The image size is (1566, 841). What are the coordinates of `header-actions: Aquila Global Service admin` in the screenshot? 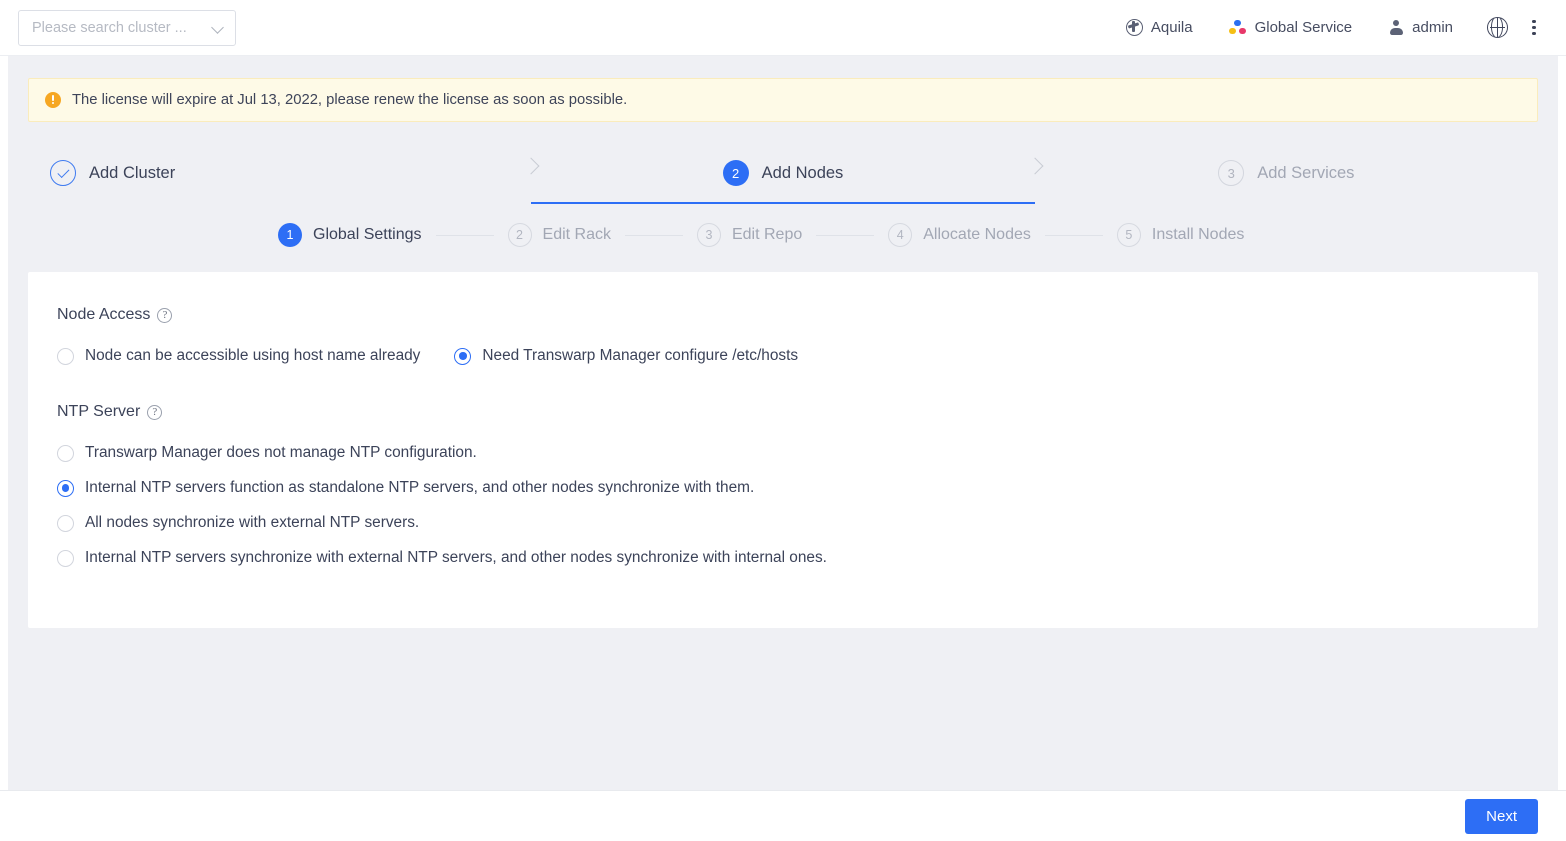 It's located at (1326, 27).